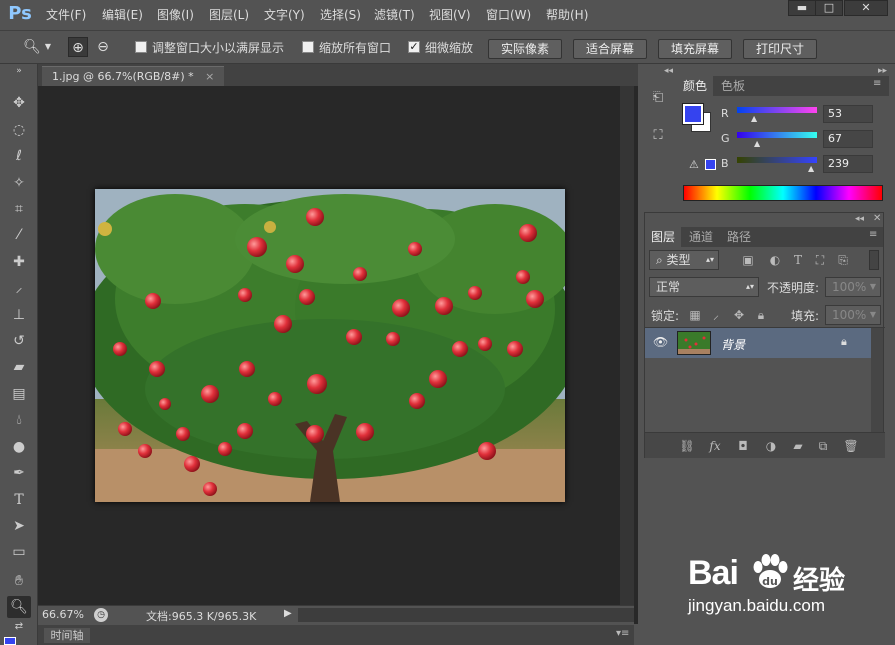  I want to click on actual-pixels-button: 实际像素, so click(525, 49).